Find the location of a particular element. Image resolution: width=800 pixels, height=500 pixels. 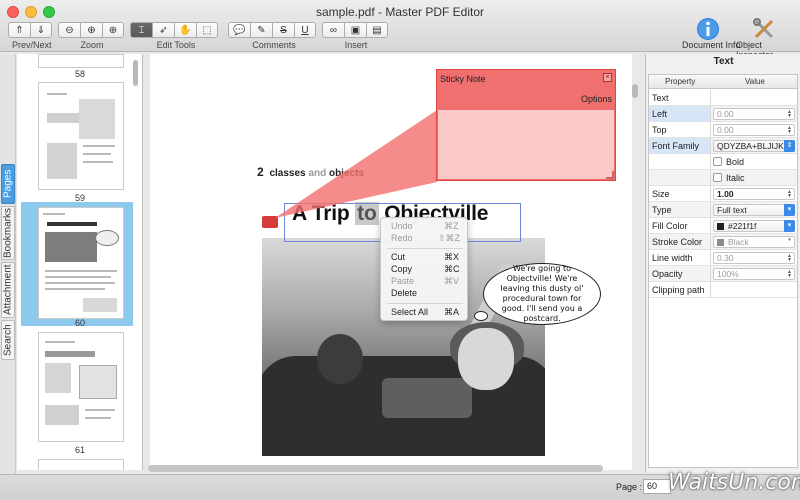

type-value: Full text is located at coordinates (732, 210).